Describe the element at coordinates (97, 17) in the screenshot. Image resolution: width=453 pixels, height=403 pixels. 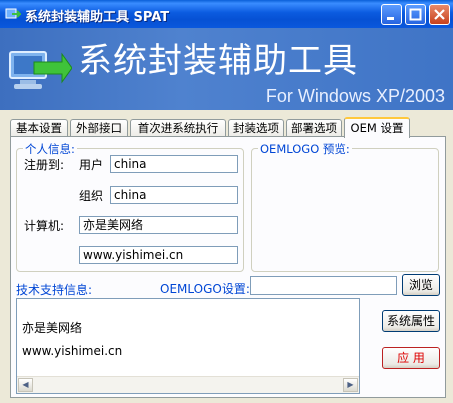
I see `window-title: 系统封装辅助工具 SPAT` at that location.